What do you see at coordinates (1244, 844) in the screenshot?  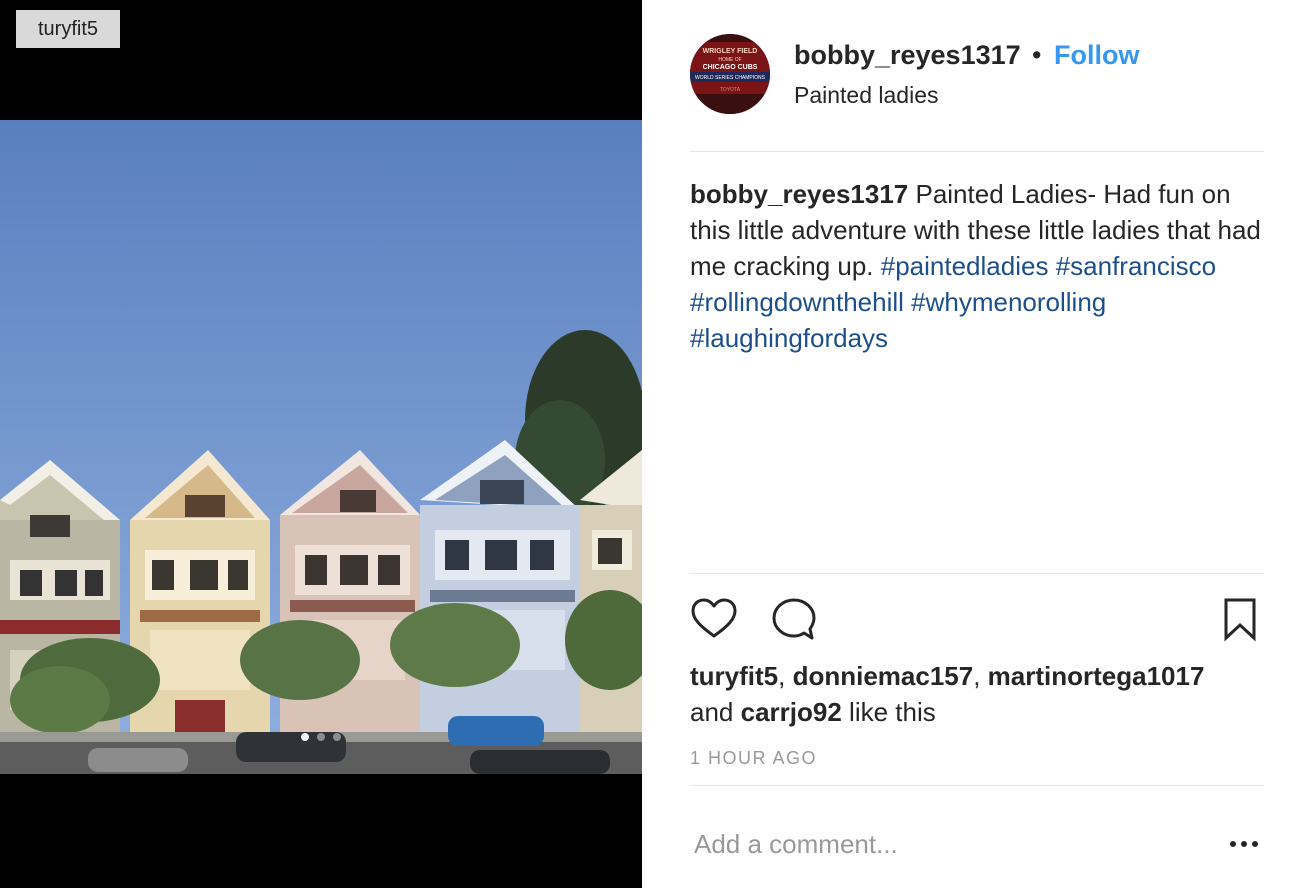 I see `more-options-icon` at bounding box center [1244, 844].